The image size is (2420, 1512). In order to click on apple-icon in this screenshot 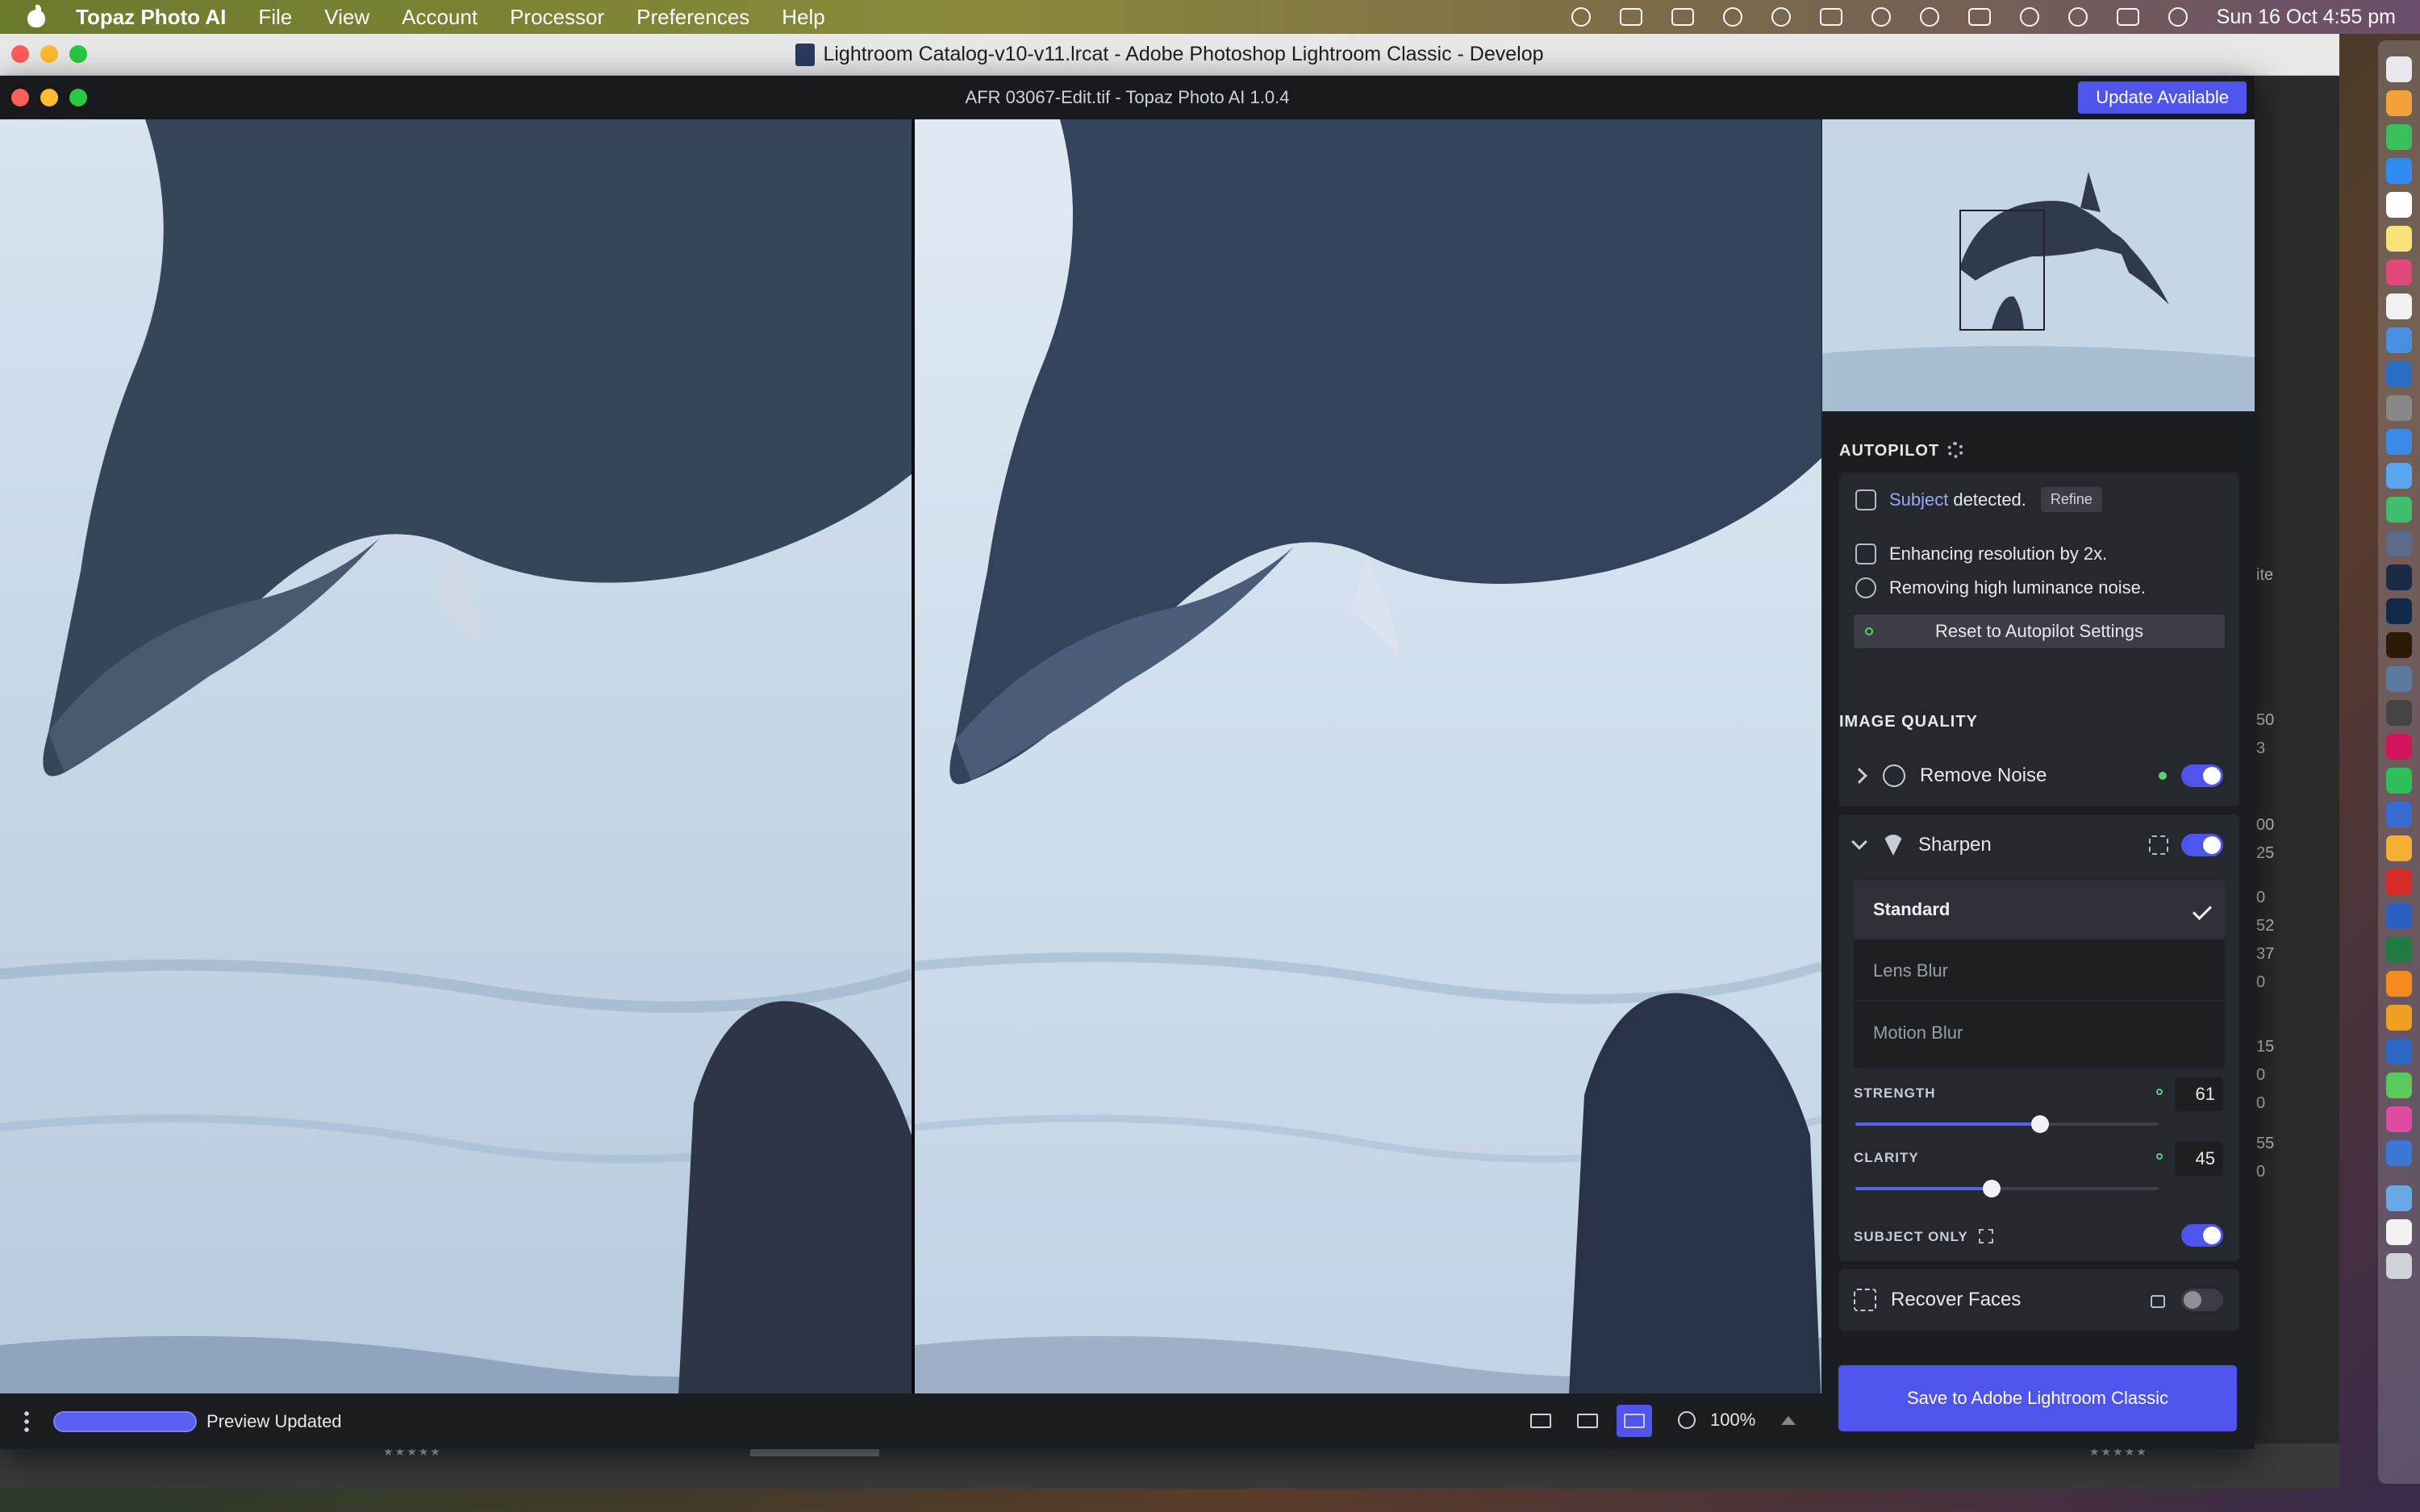, I will do `click(36, 17)`.